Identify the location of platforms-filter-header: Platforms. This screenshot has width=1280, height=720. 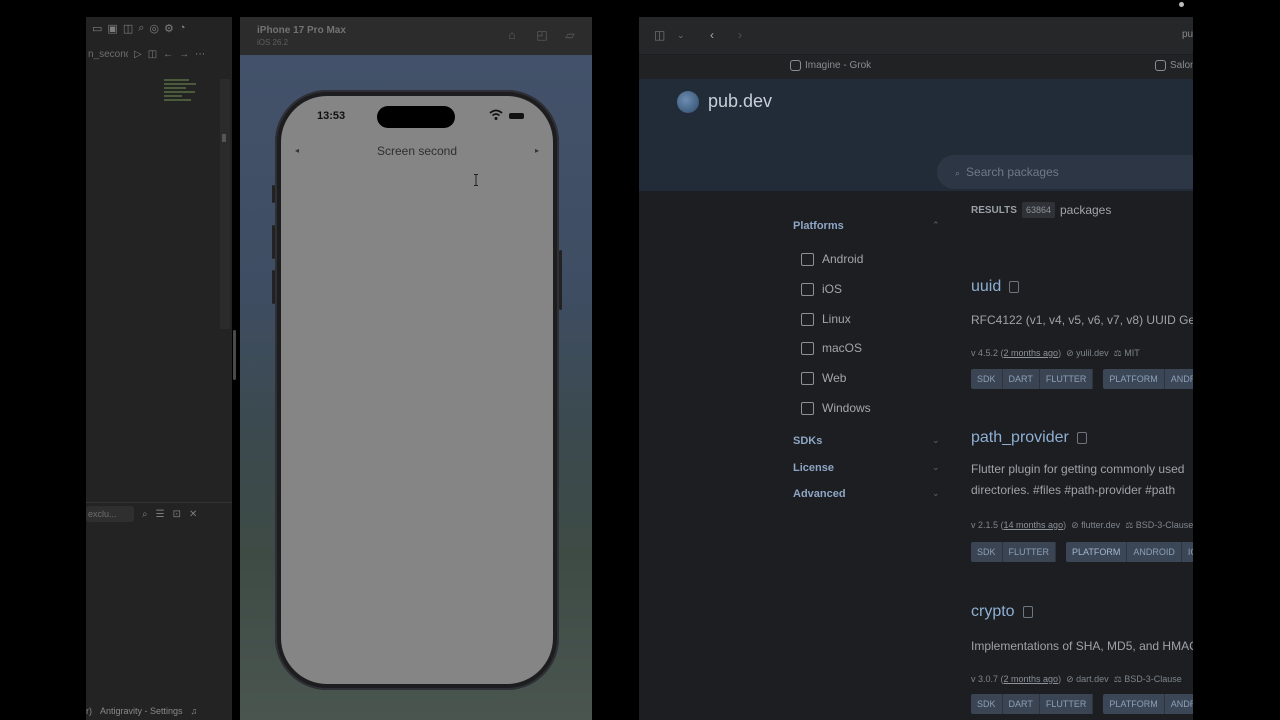
(818, 226).